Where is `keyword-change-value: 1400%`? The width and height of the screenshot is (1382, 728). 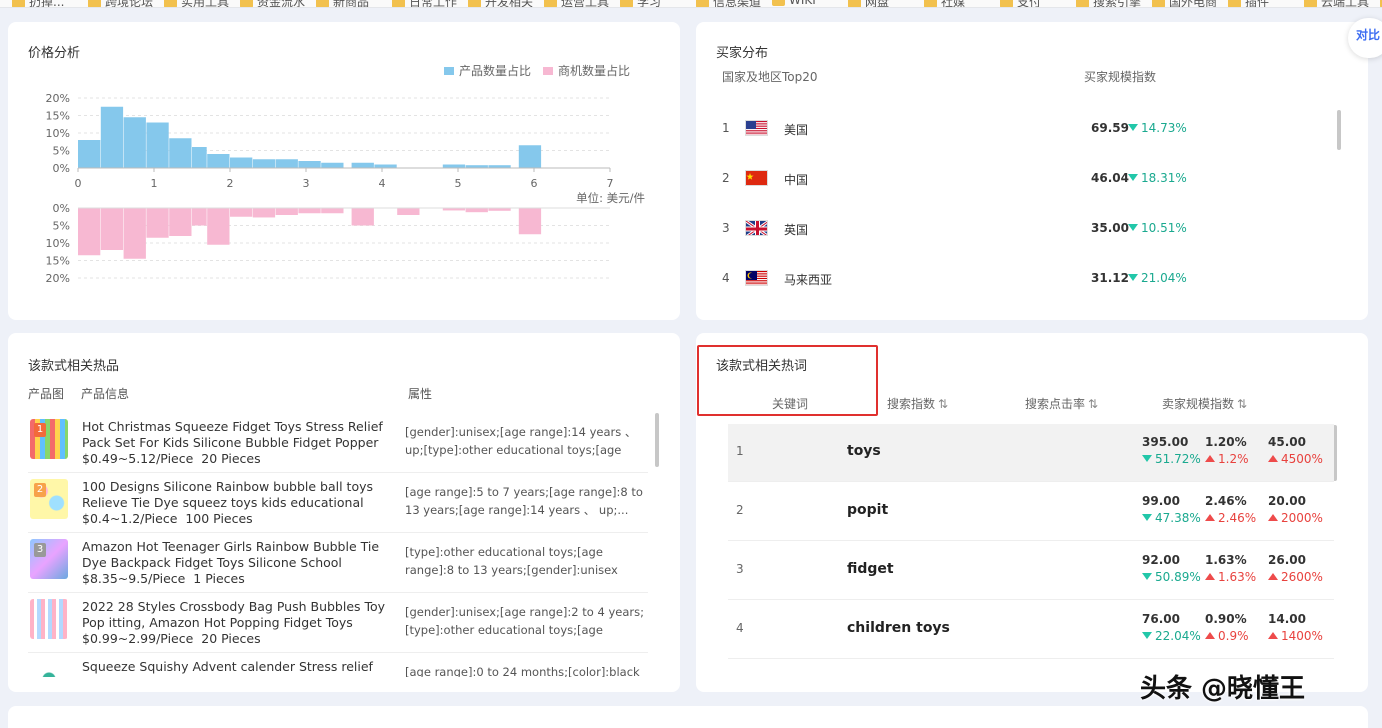 keyword-change-value: 1400% is located at coordinates (1302, 636).